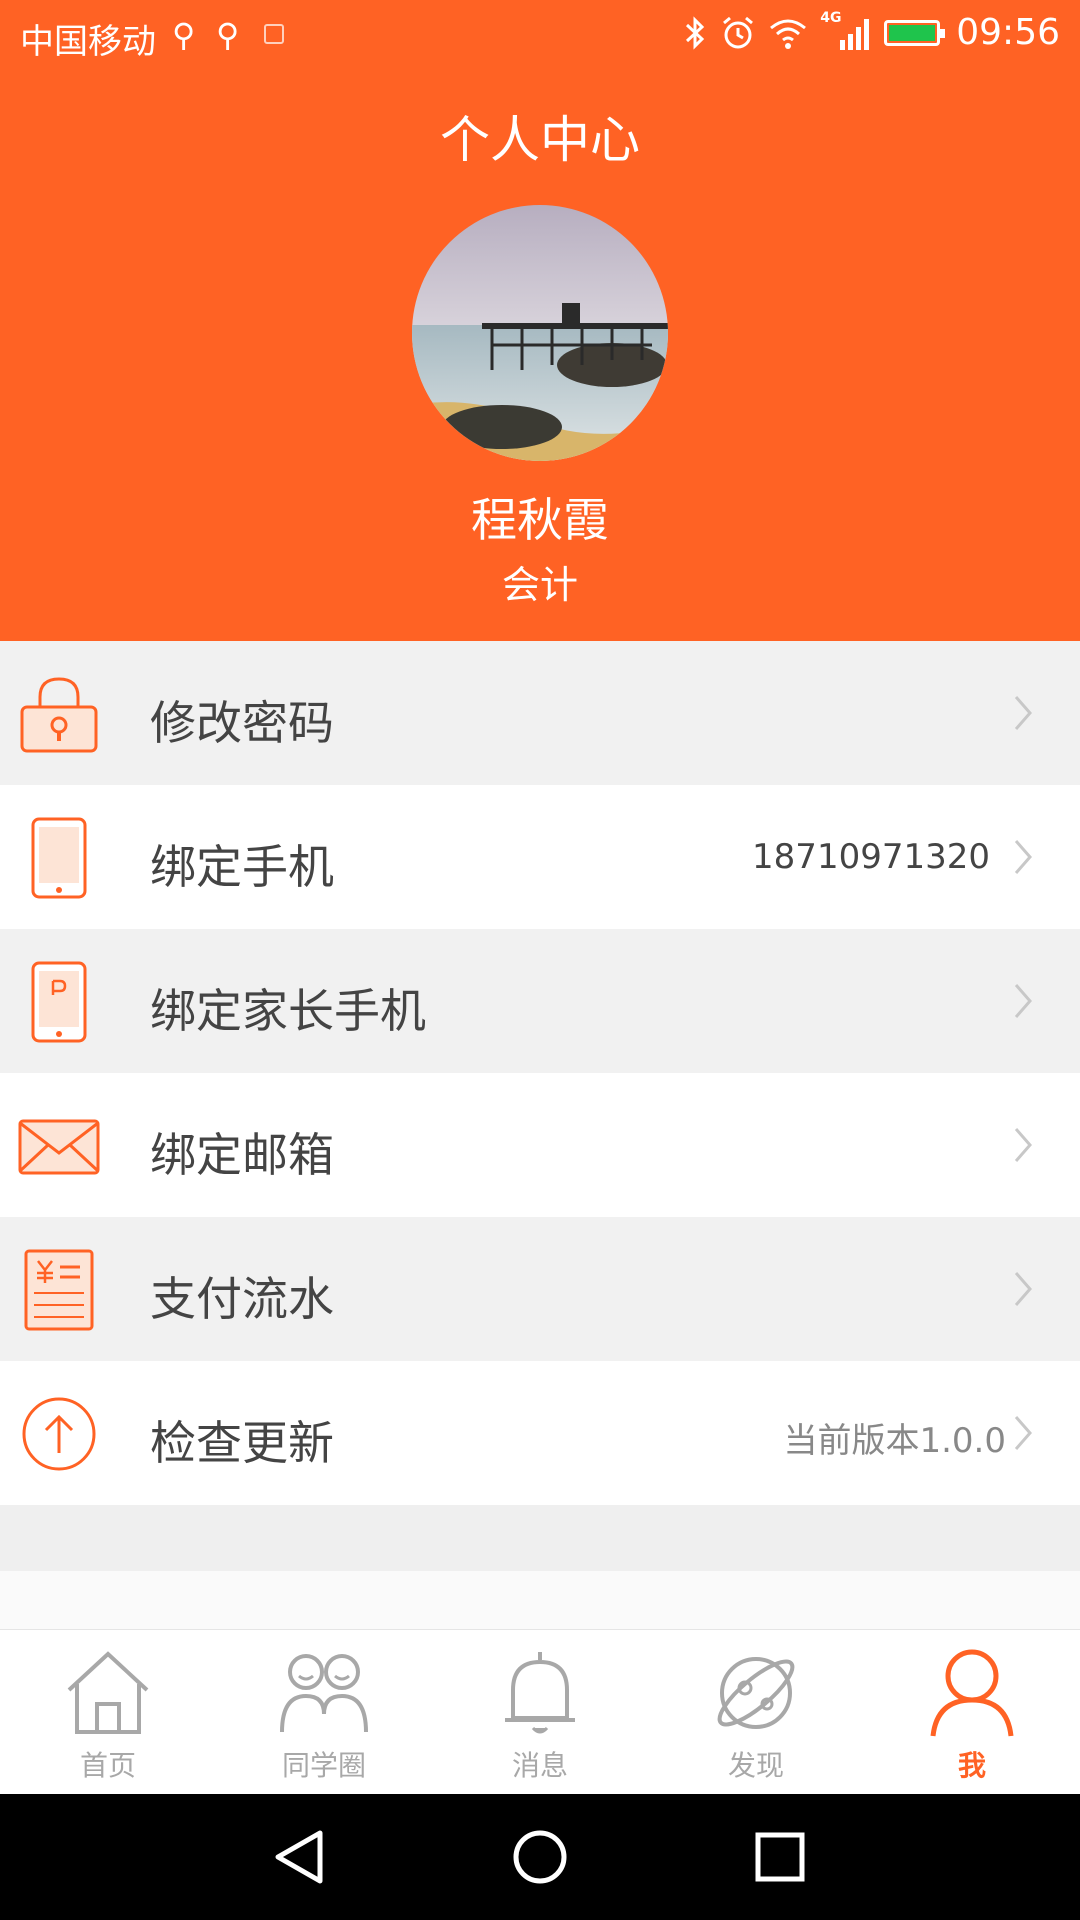 Image resolution: width=1080 pixels, height=1920 pixels. What do you see at coordinates (288, 1011) in the screenshot?
I see `menu-item-label: 绑定家长手机` at bounding box center [288, 1011].